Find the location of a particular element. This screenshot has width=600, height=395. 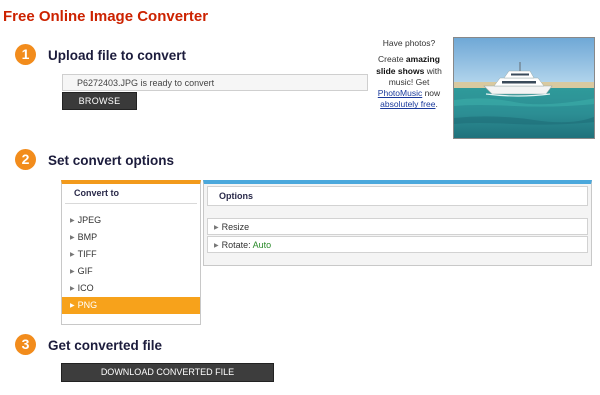

promo-line-6: absolutely free. is located at coordinates (409, 104).